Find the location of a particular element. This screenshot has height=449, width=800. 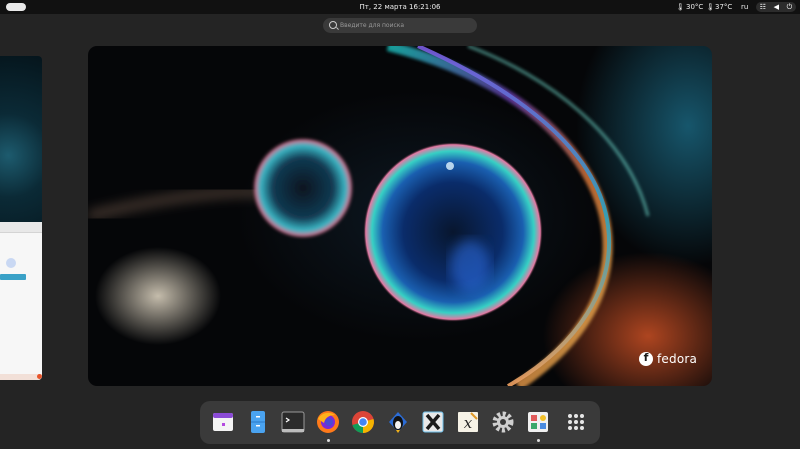

search-icon is located at coordinates (333, 25).